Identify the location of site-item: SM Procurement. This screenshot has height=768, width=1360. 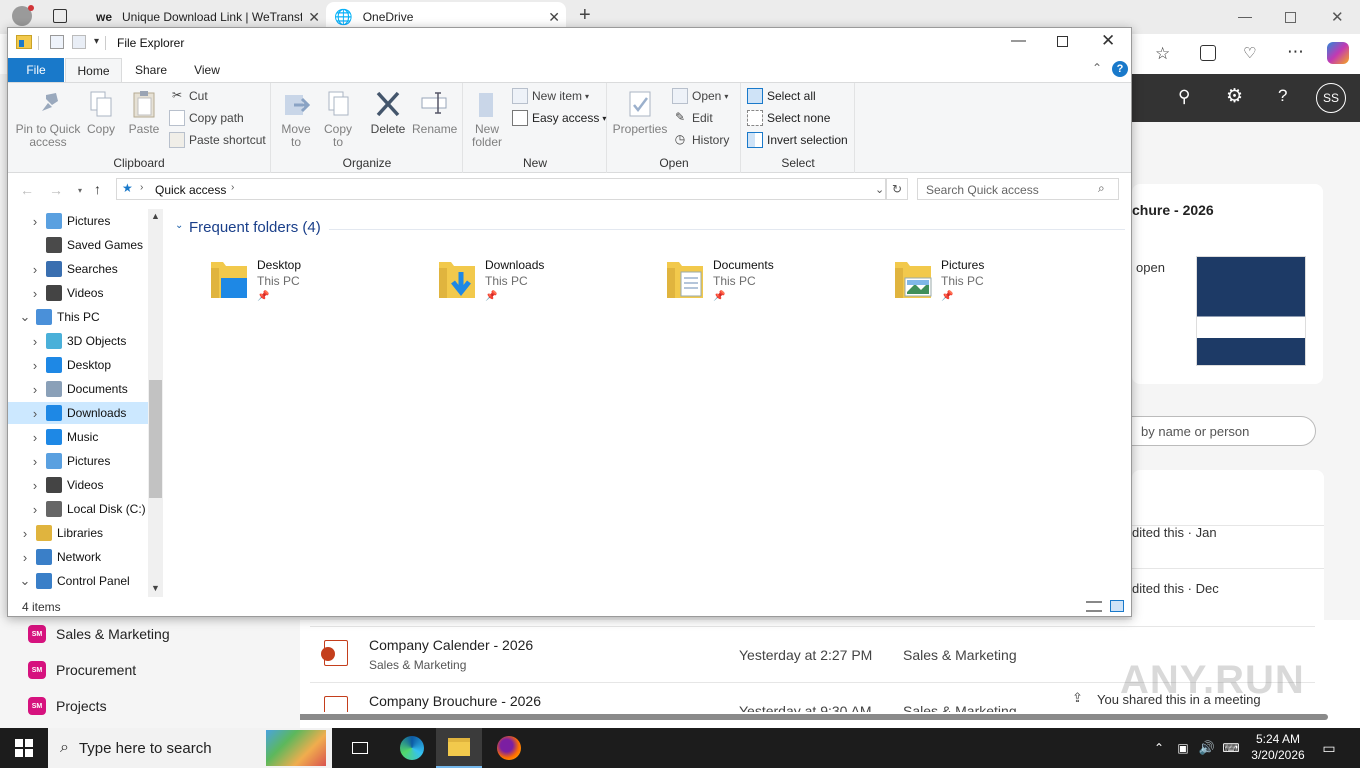
(82, 670).